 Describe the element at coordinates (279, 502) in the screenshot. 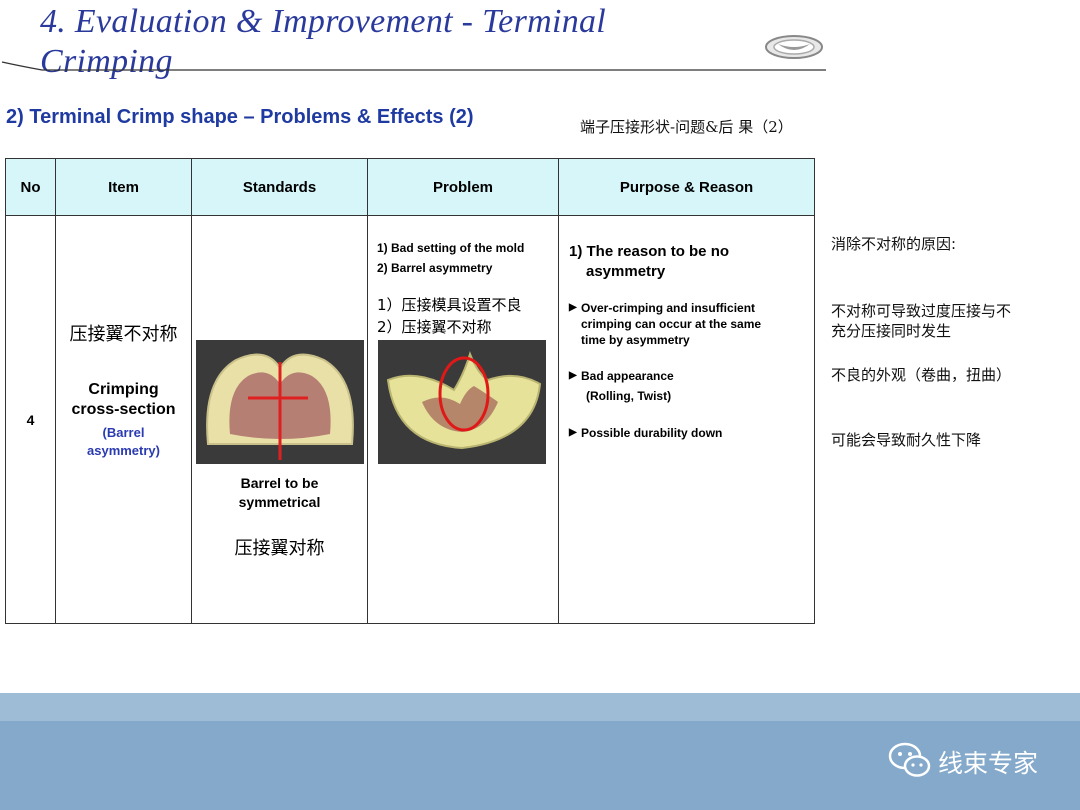

I see `standards-en-line2: symmetrical` at that location.